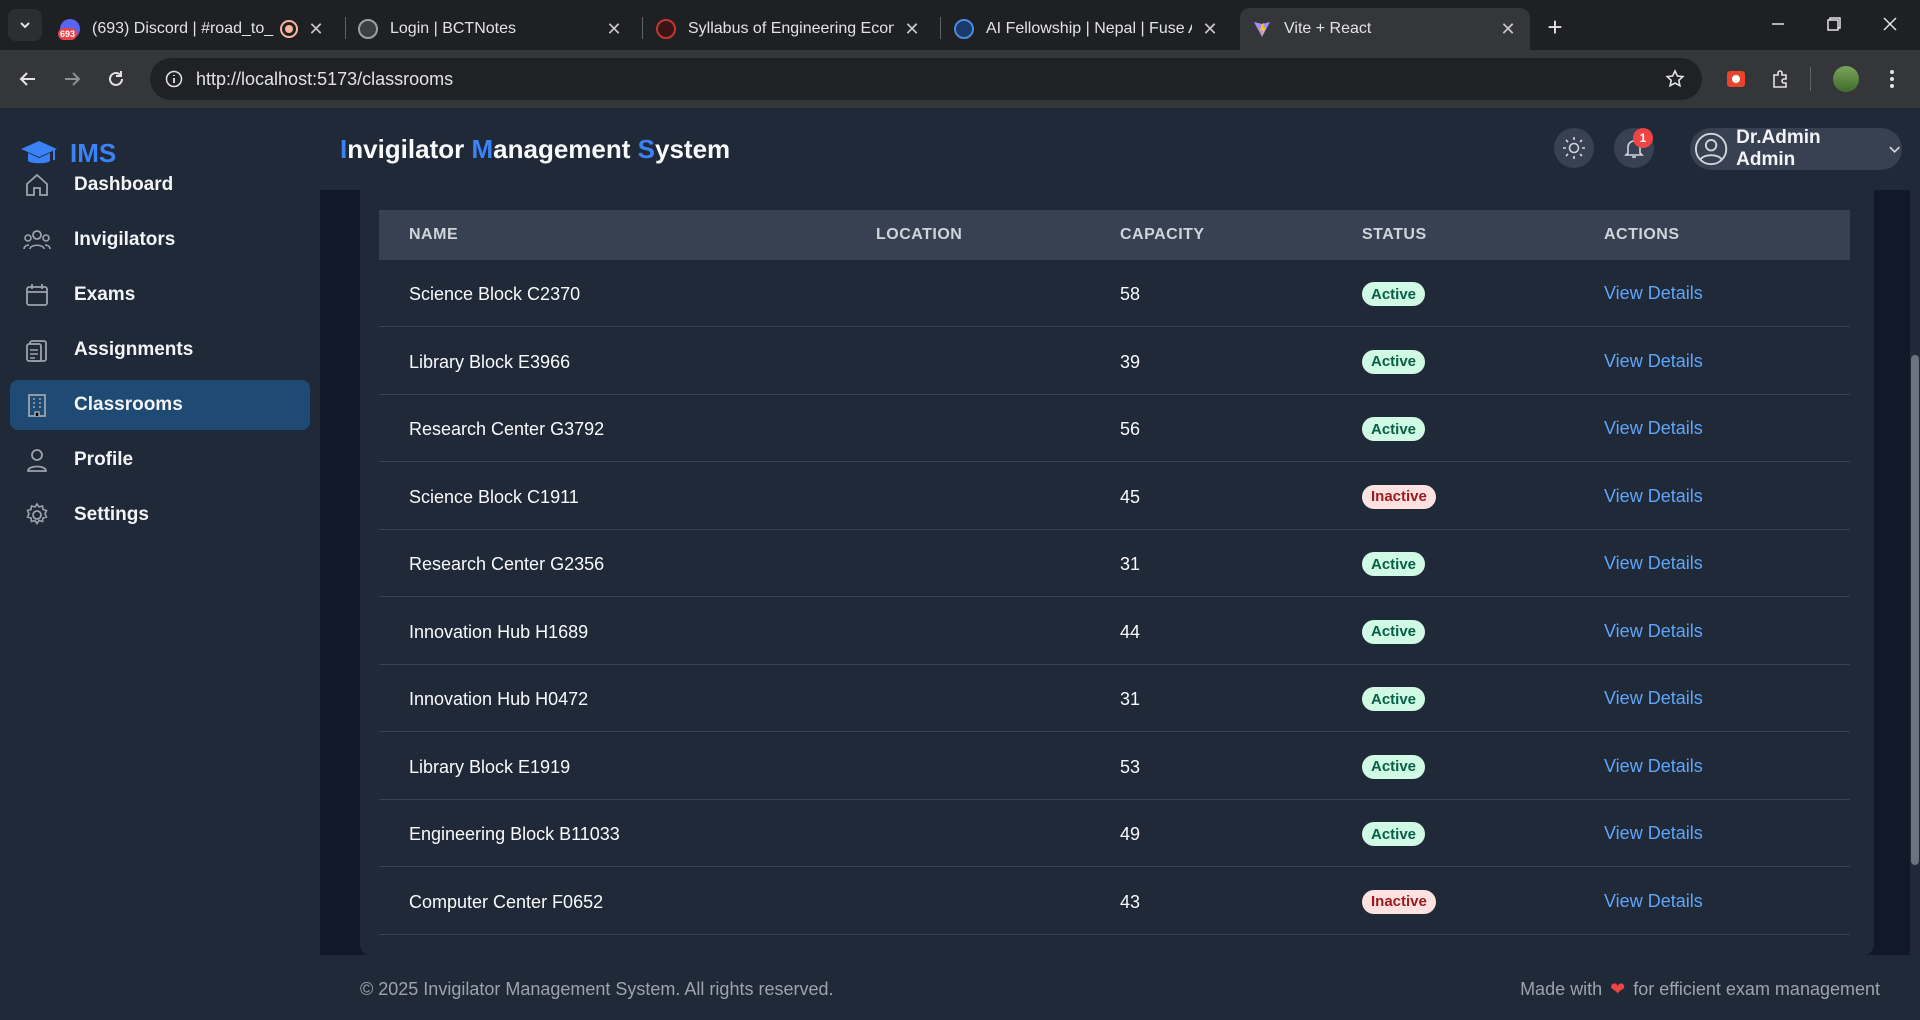  I want to click on sidebar-item-settings: Settings, so click(160, 515).